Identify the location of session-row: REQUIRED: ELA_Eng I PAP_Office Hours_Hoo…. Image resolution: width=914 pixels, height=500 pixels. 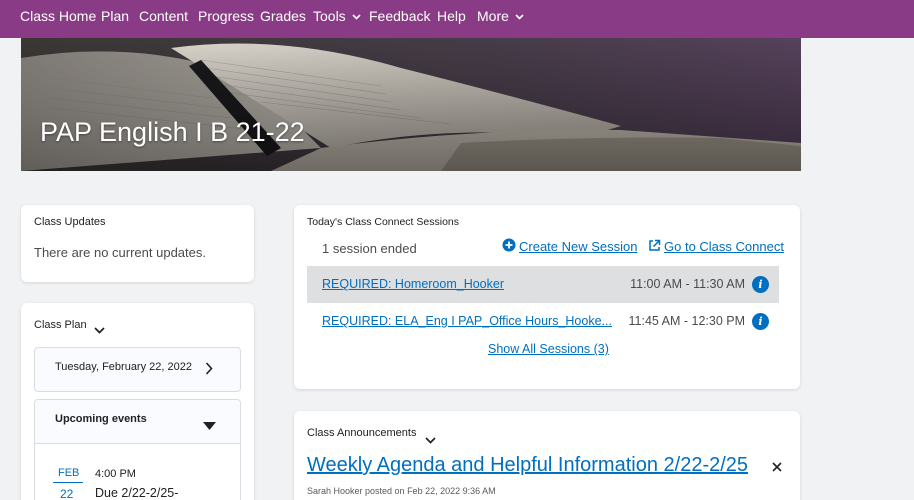
(543, 321).